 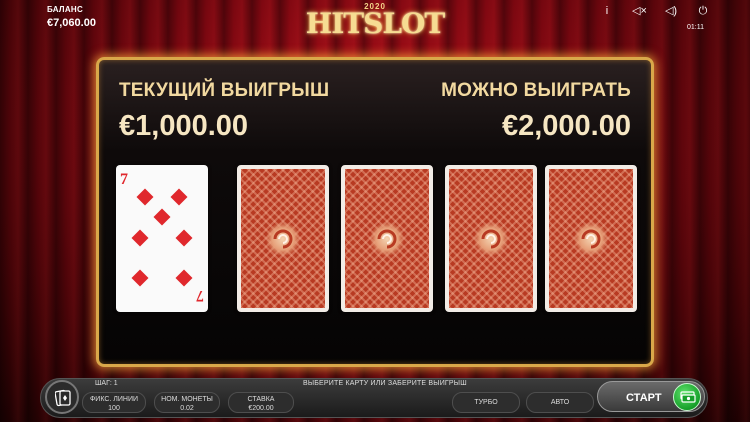 I want to click on collect-money-icon, so click(x=687, y=397).